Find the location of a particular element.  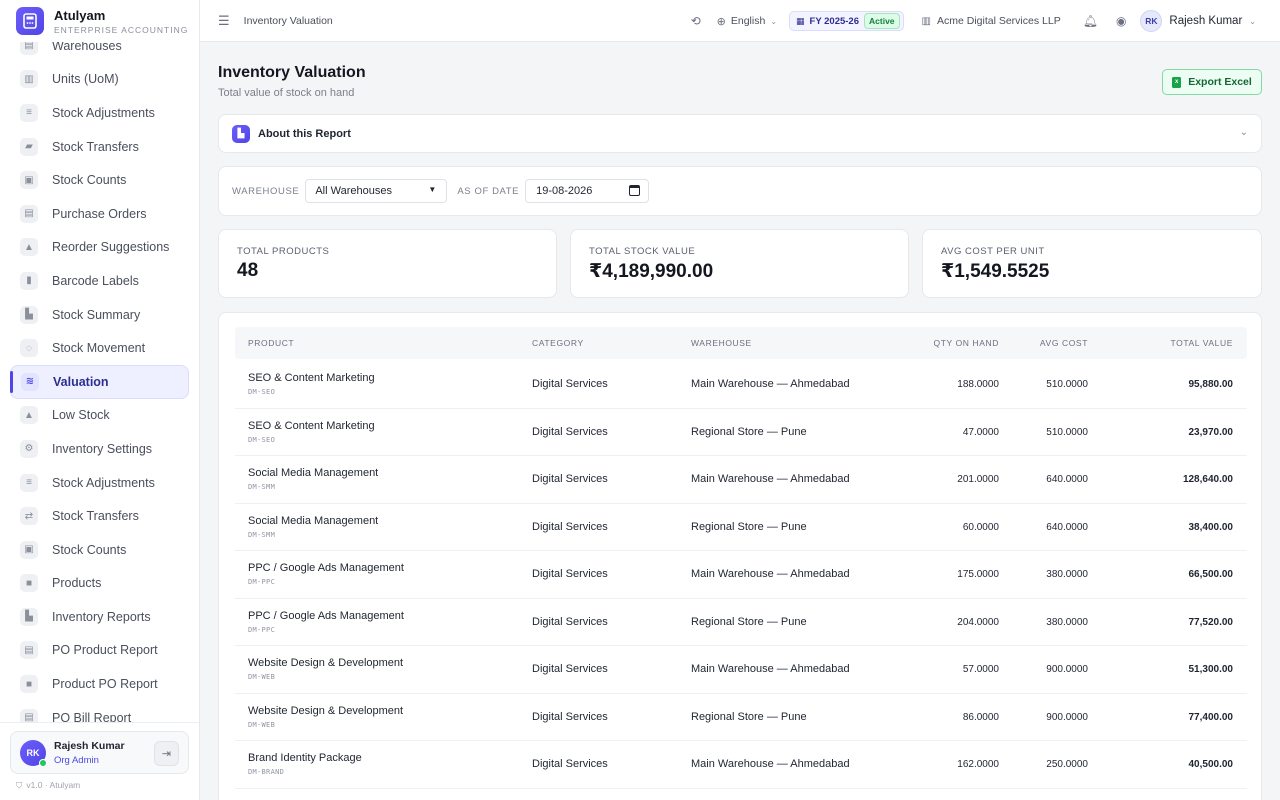

stat-card-total-stock-value: TOTAL STOCK VALUE ₹4,189,990.00 is located at coordinates (739, 263).